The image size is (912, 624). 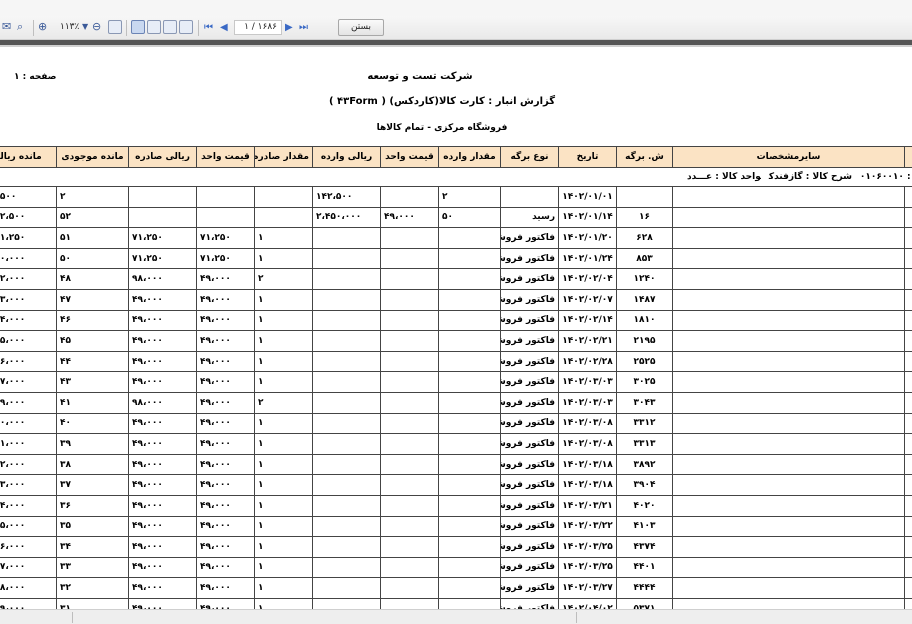 What do you see at coordinates (154, 27) in the screenshot?
I see `two-page-icon` at bounding box center [154, 27].